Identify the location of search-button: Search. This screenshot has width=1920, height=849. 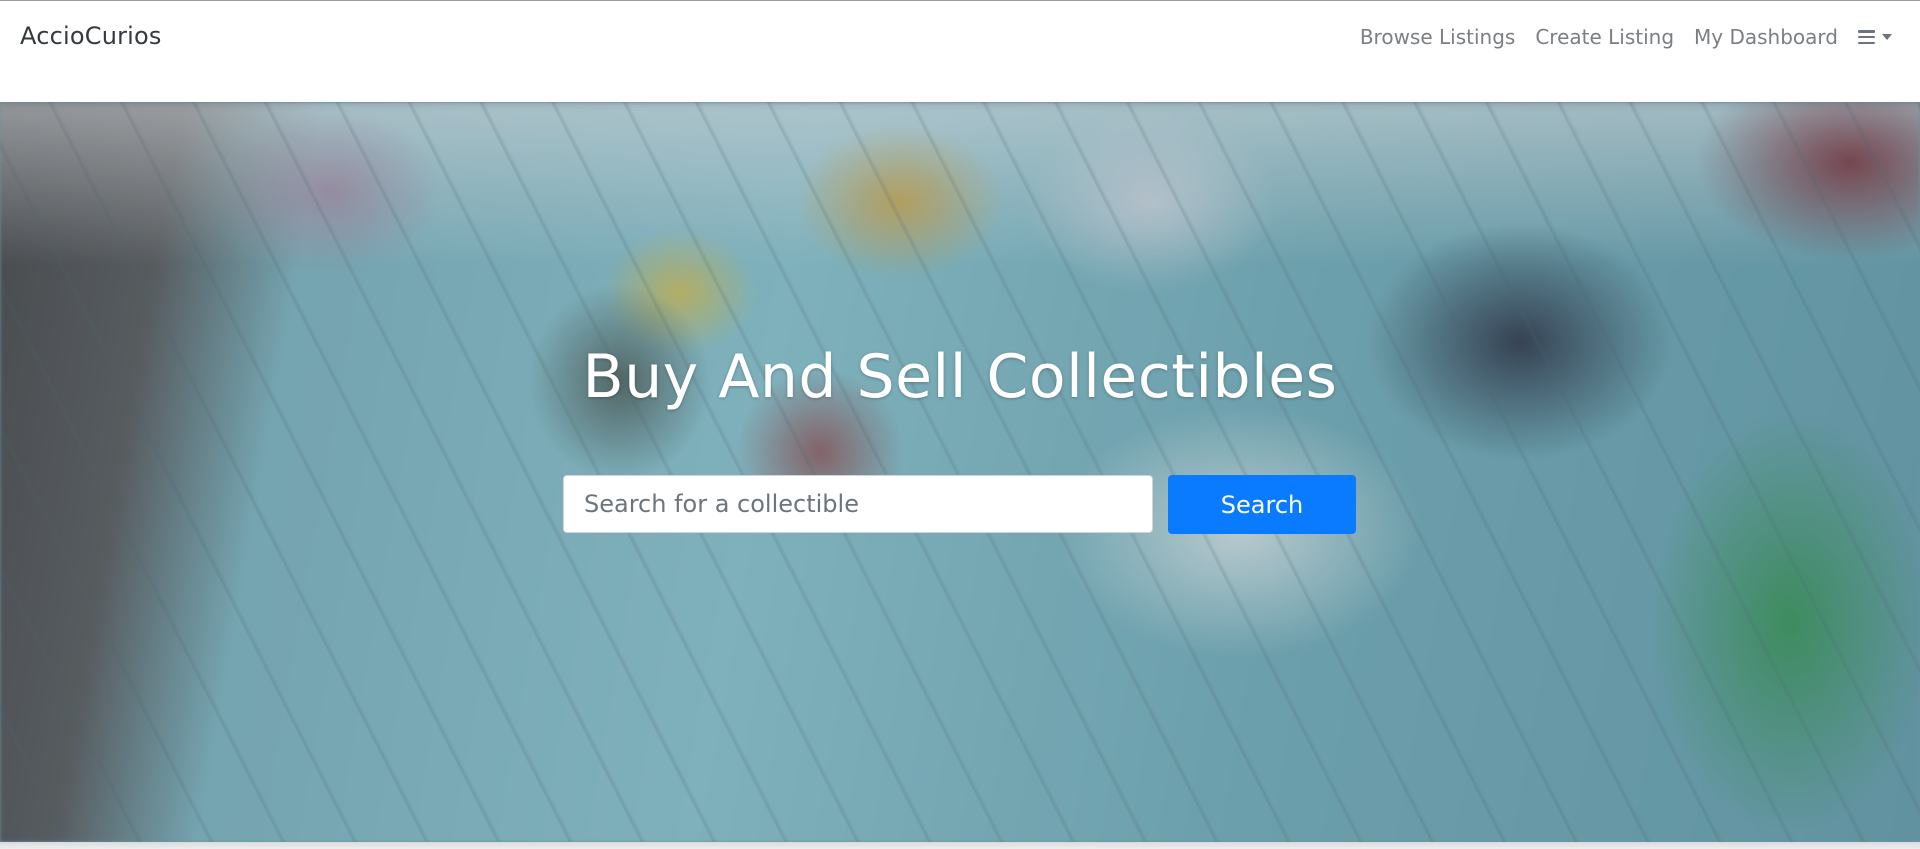
(1262, 504).